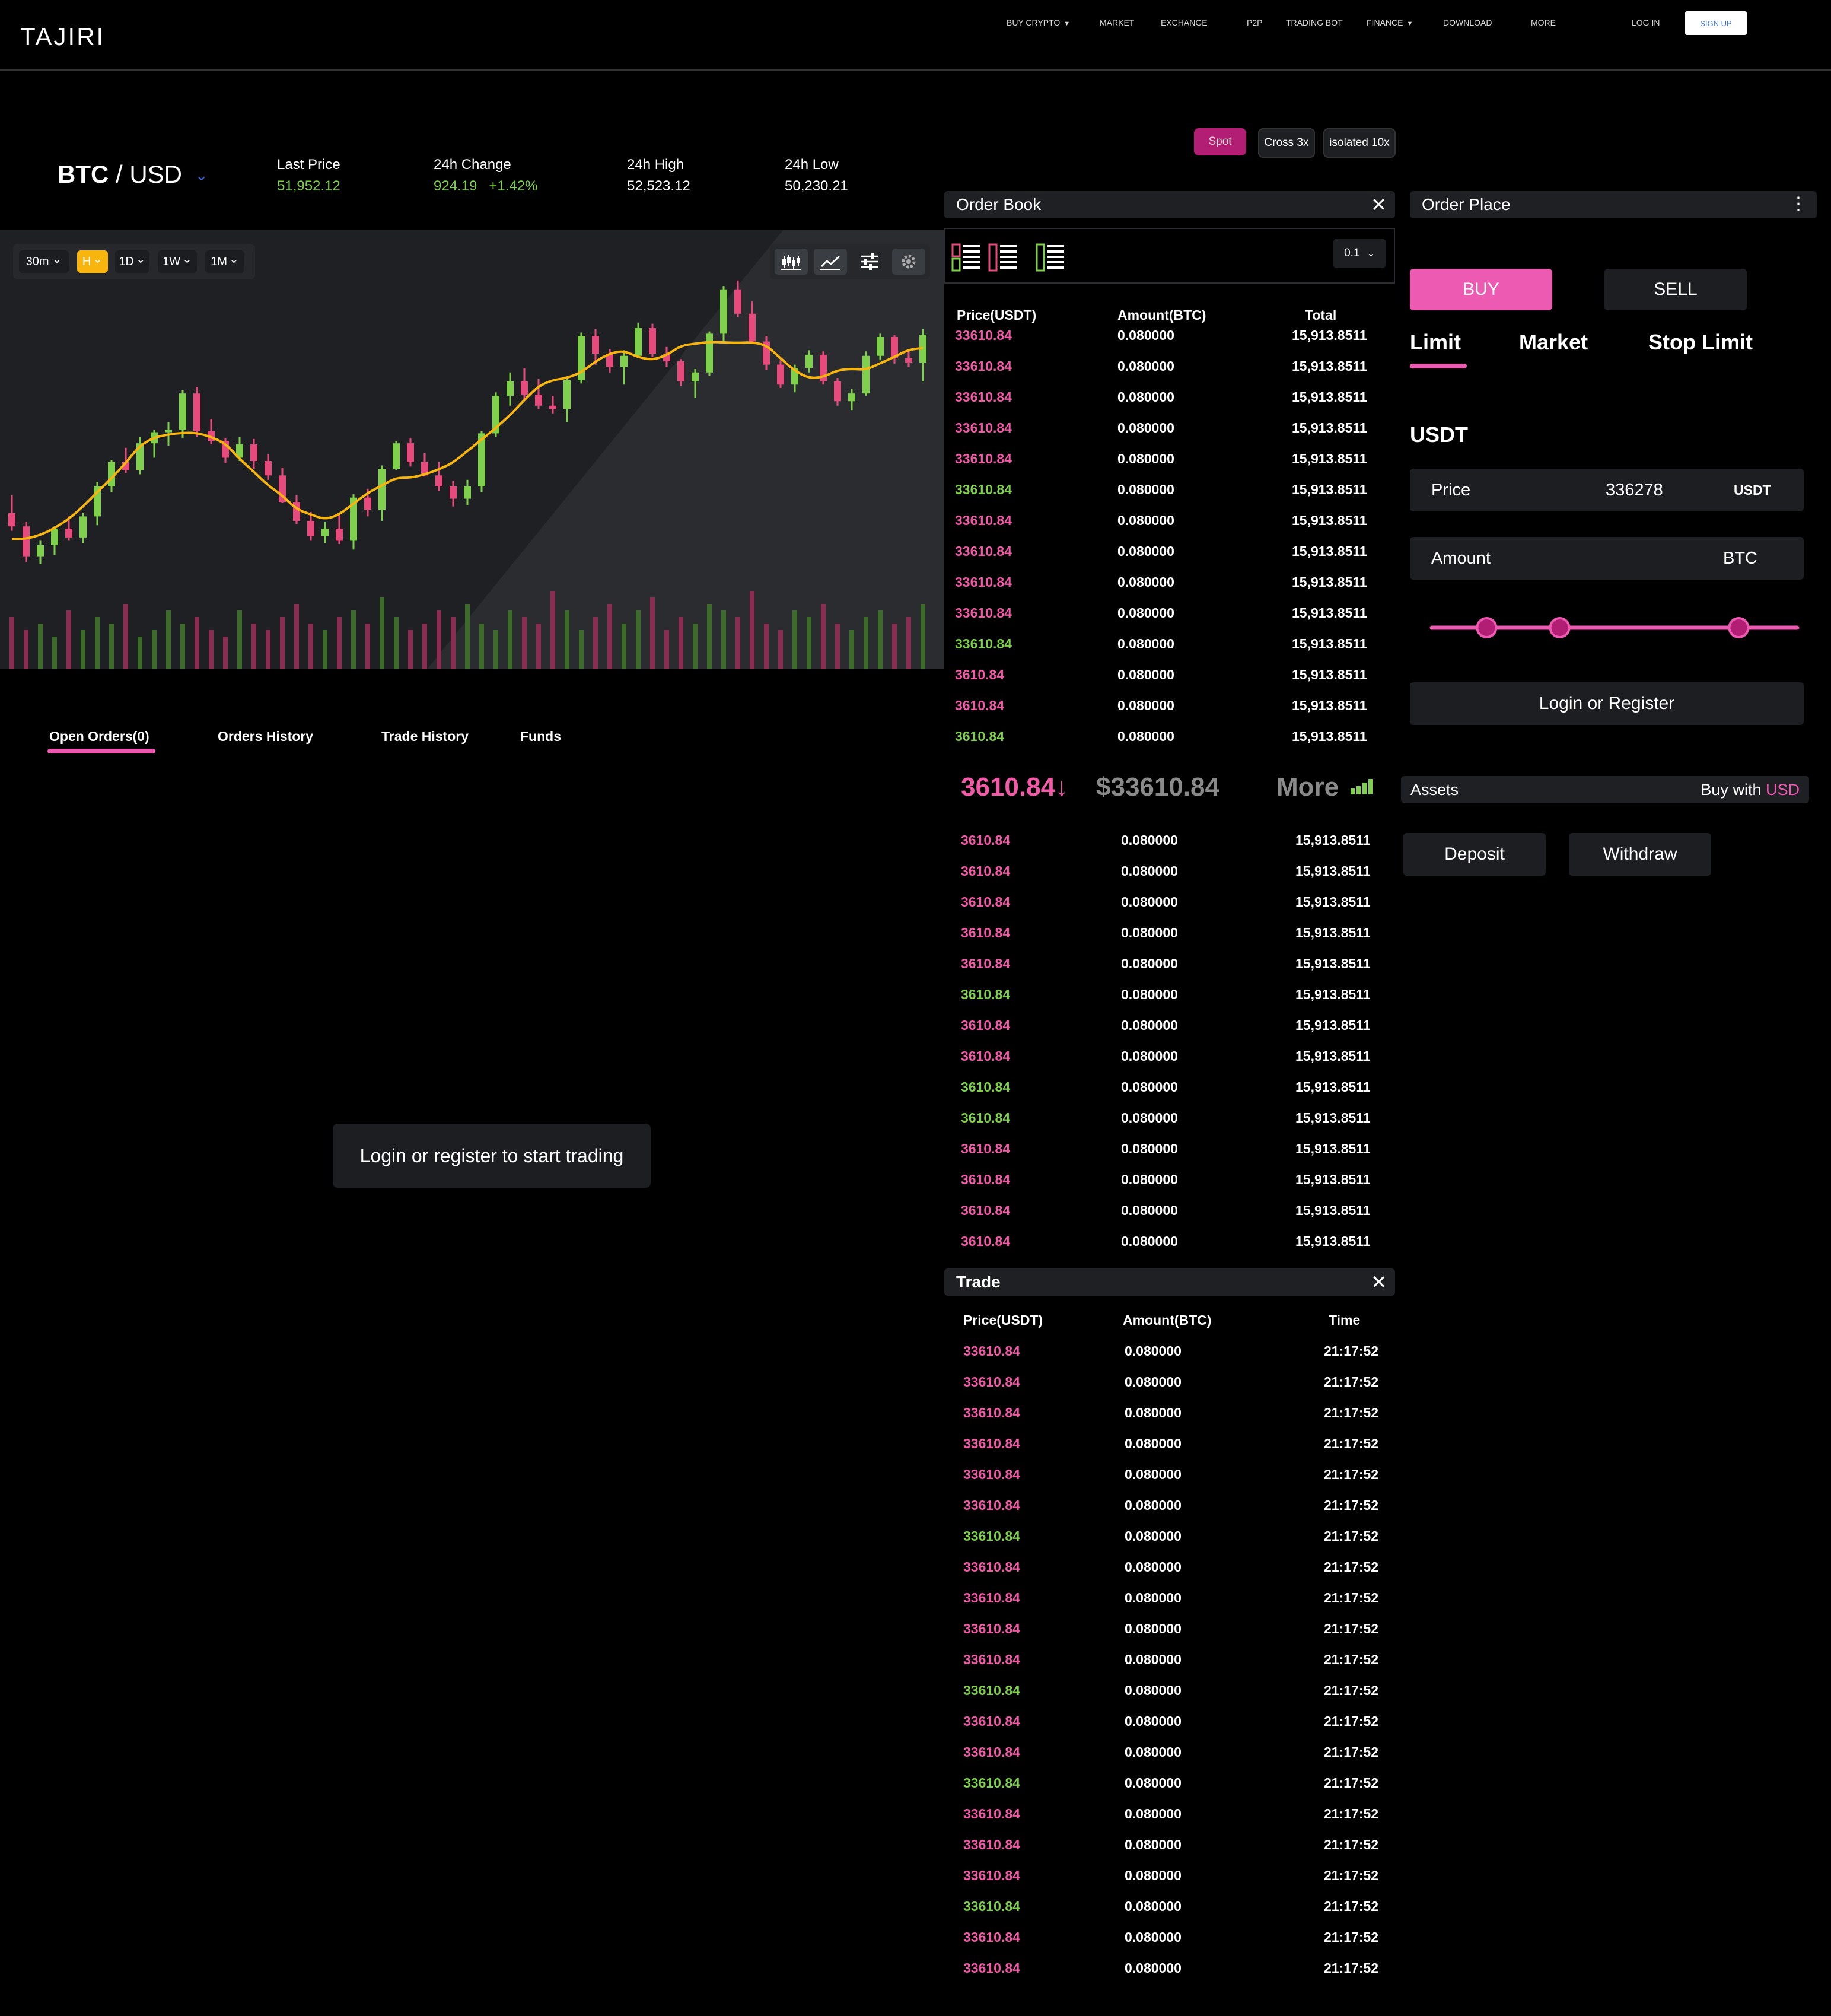 This screenshot has width=1831, height=2016. What do you see at coordinates (1553, 343) in the screenshot?
I see `order-type-market: Market` at bounding box center [1553, 343].